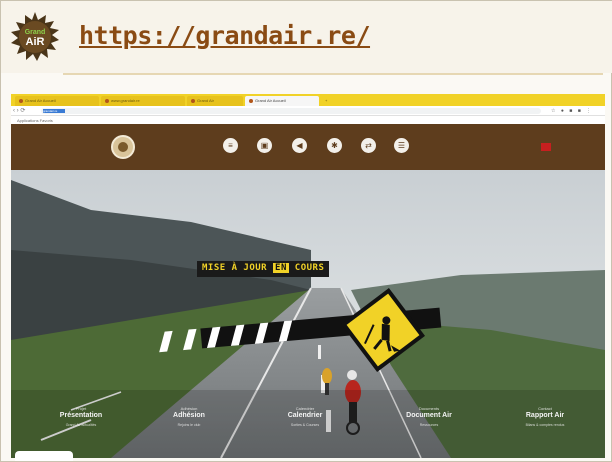 This screenshot has width=612, height=462. What do you see at coordinates (282, 101) in the screenshot?
I see `browser-tab-active: Grand Air Accueil` at bounding box center [282, 101].